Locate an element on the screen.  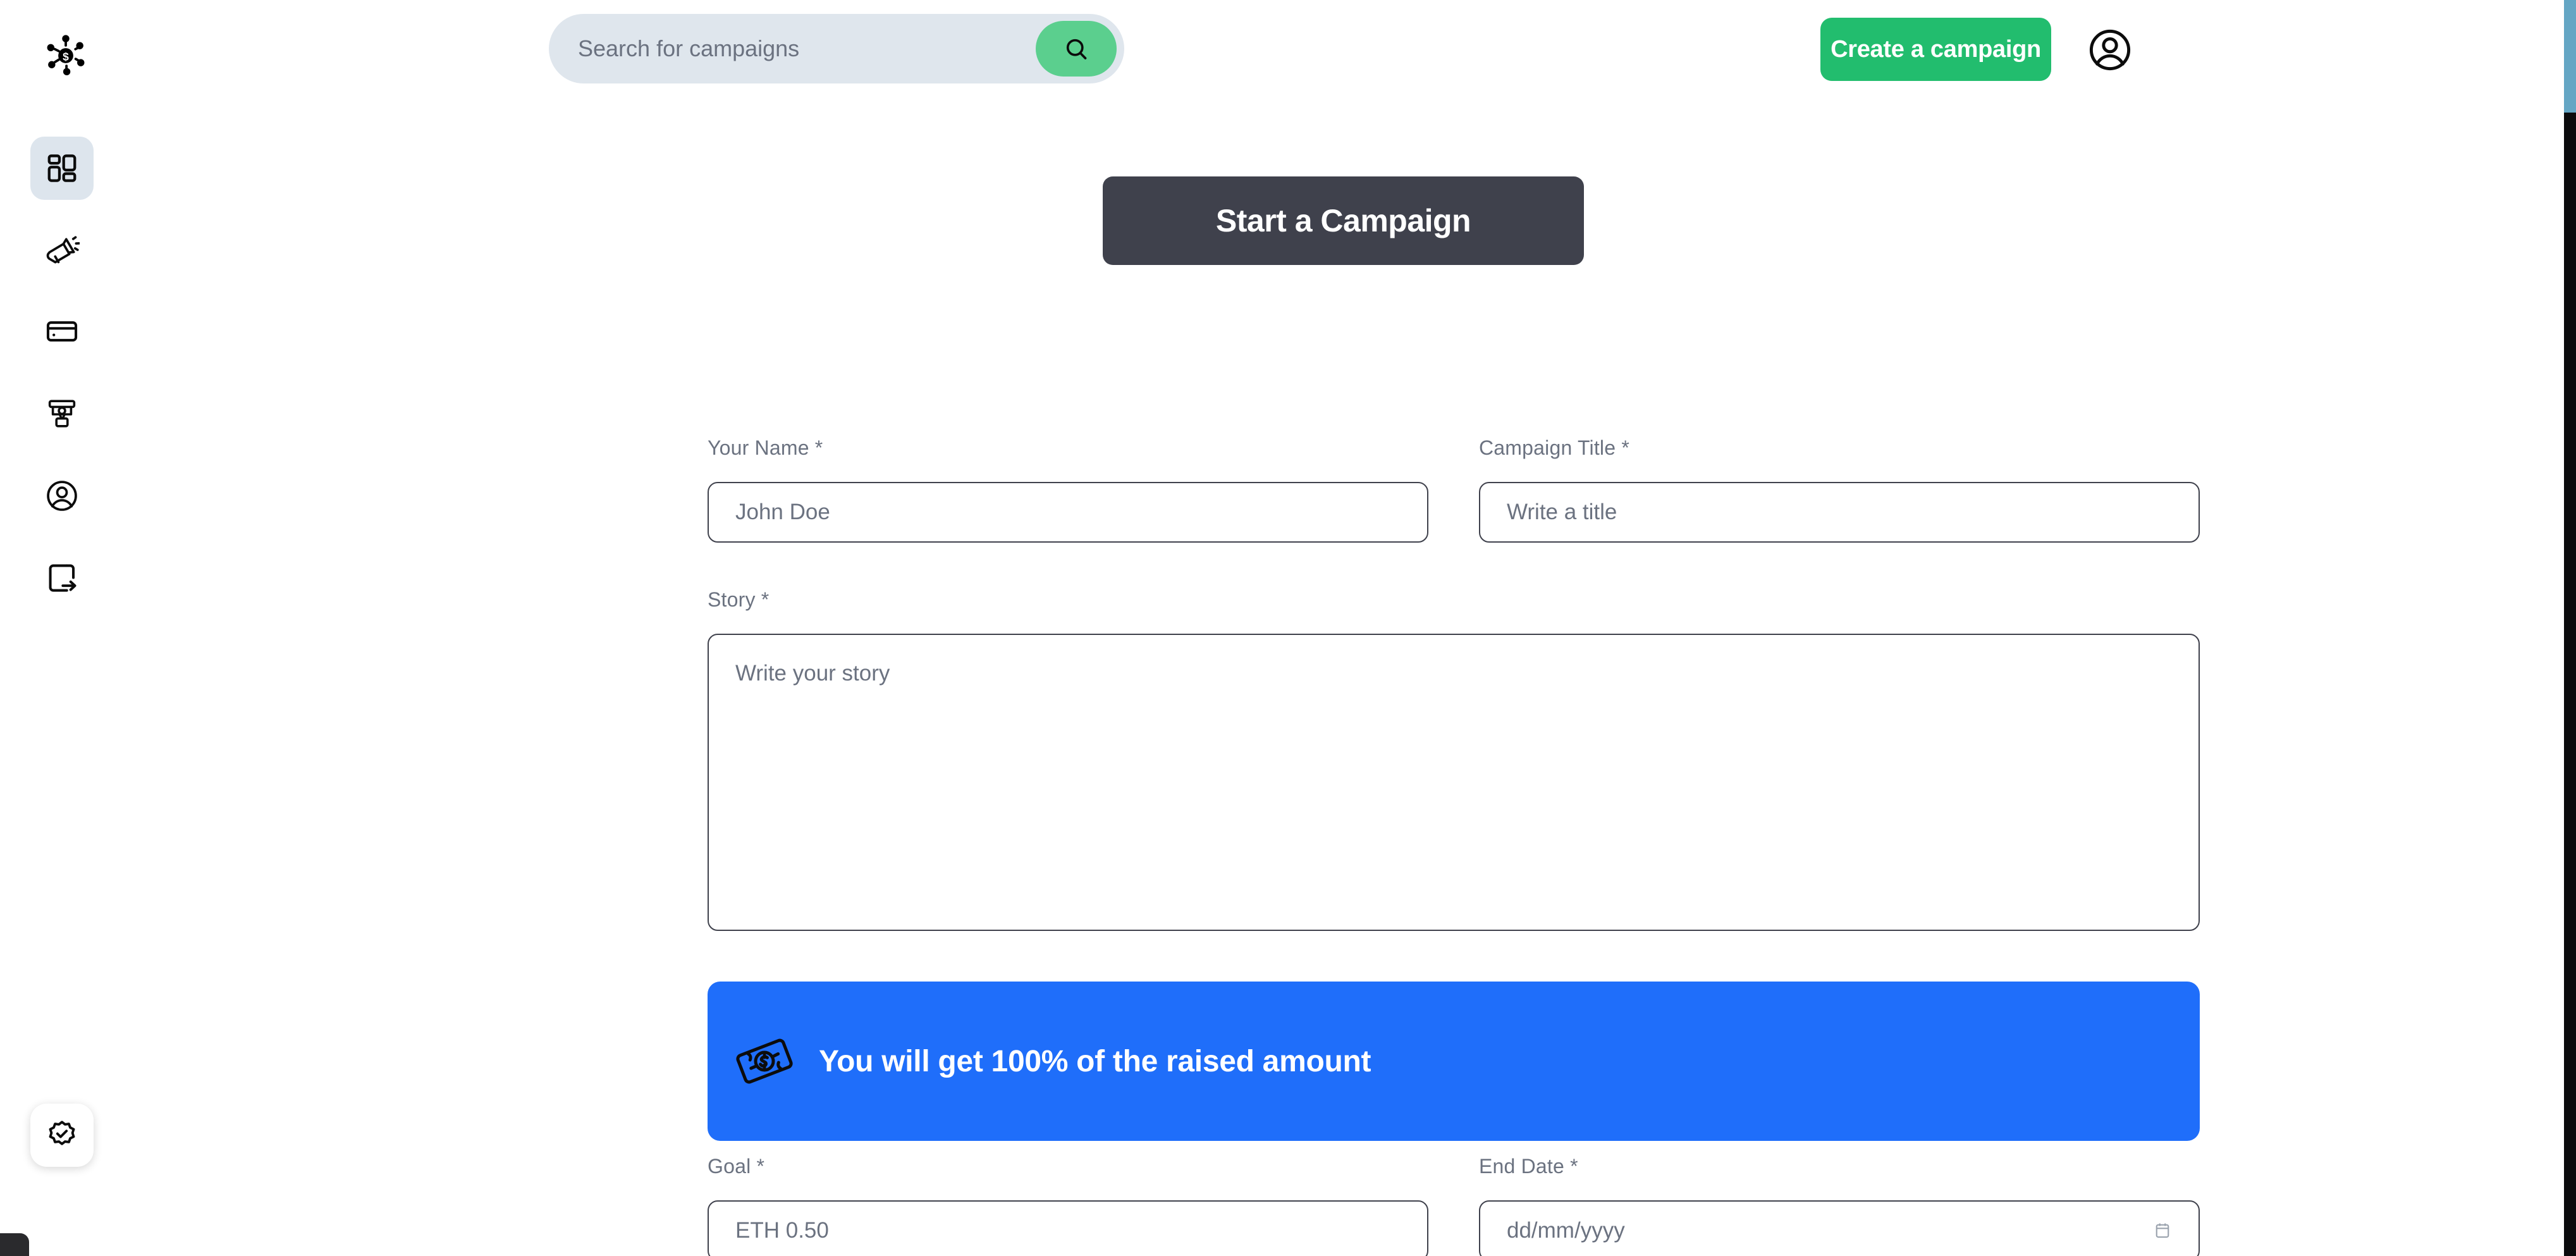
search-button is located at coordinates (1076, 49).